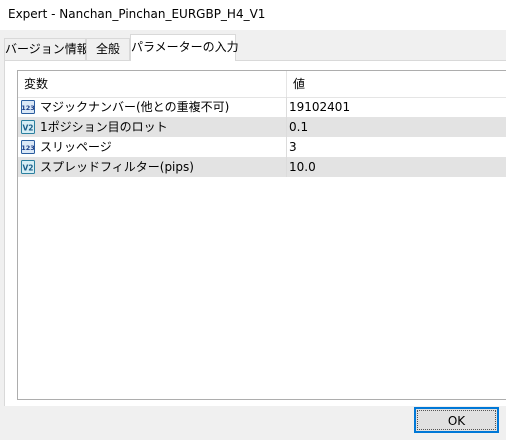  I want to click on ok-button: OK, so click(456, 420).